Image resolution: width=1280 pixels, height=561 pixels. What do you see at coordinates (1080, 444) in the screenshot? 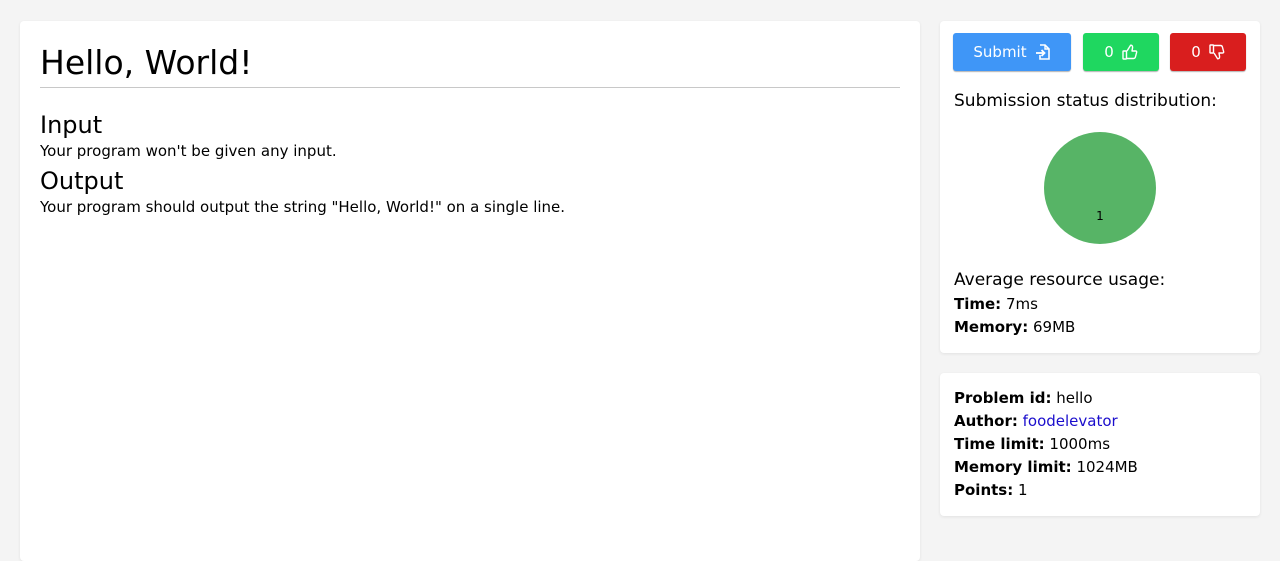
I see `time-limit-value: 1000ms` at bounding box center [1080, 444].